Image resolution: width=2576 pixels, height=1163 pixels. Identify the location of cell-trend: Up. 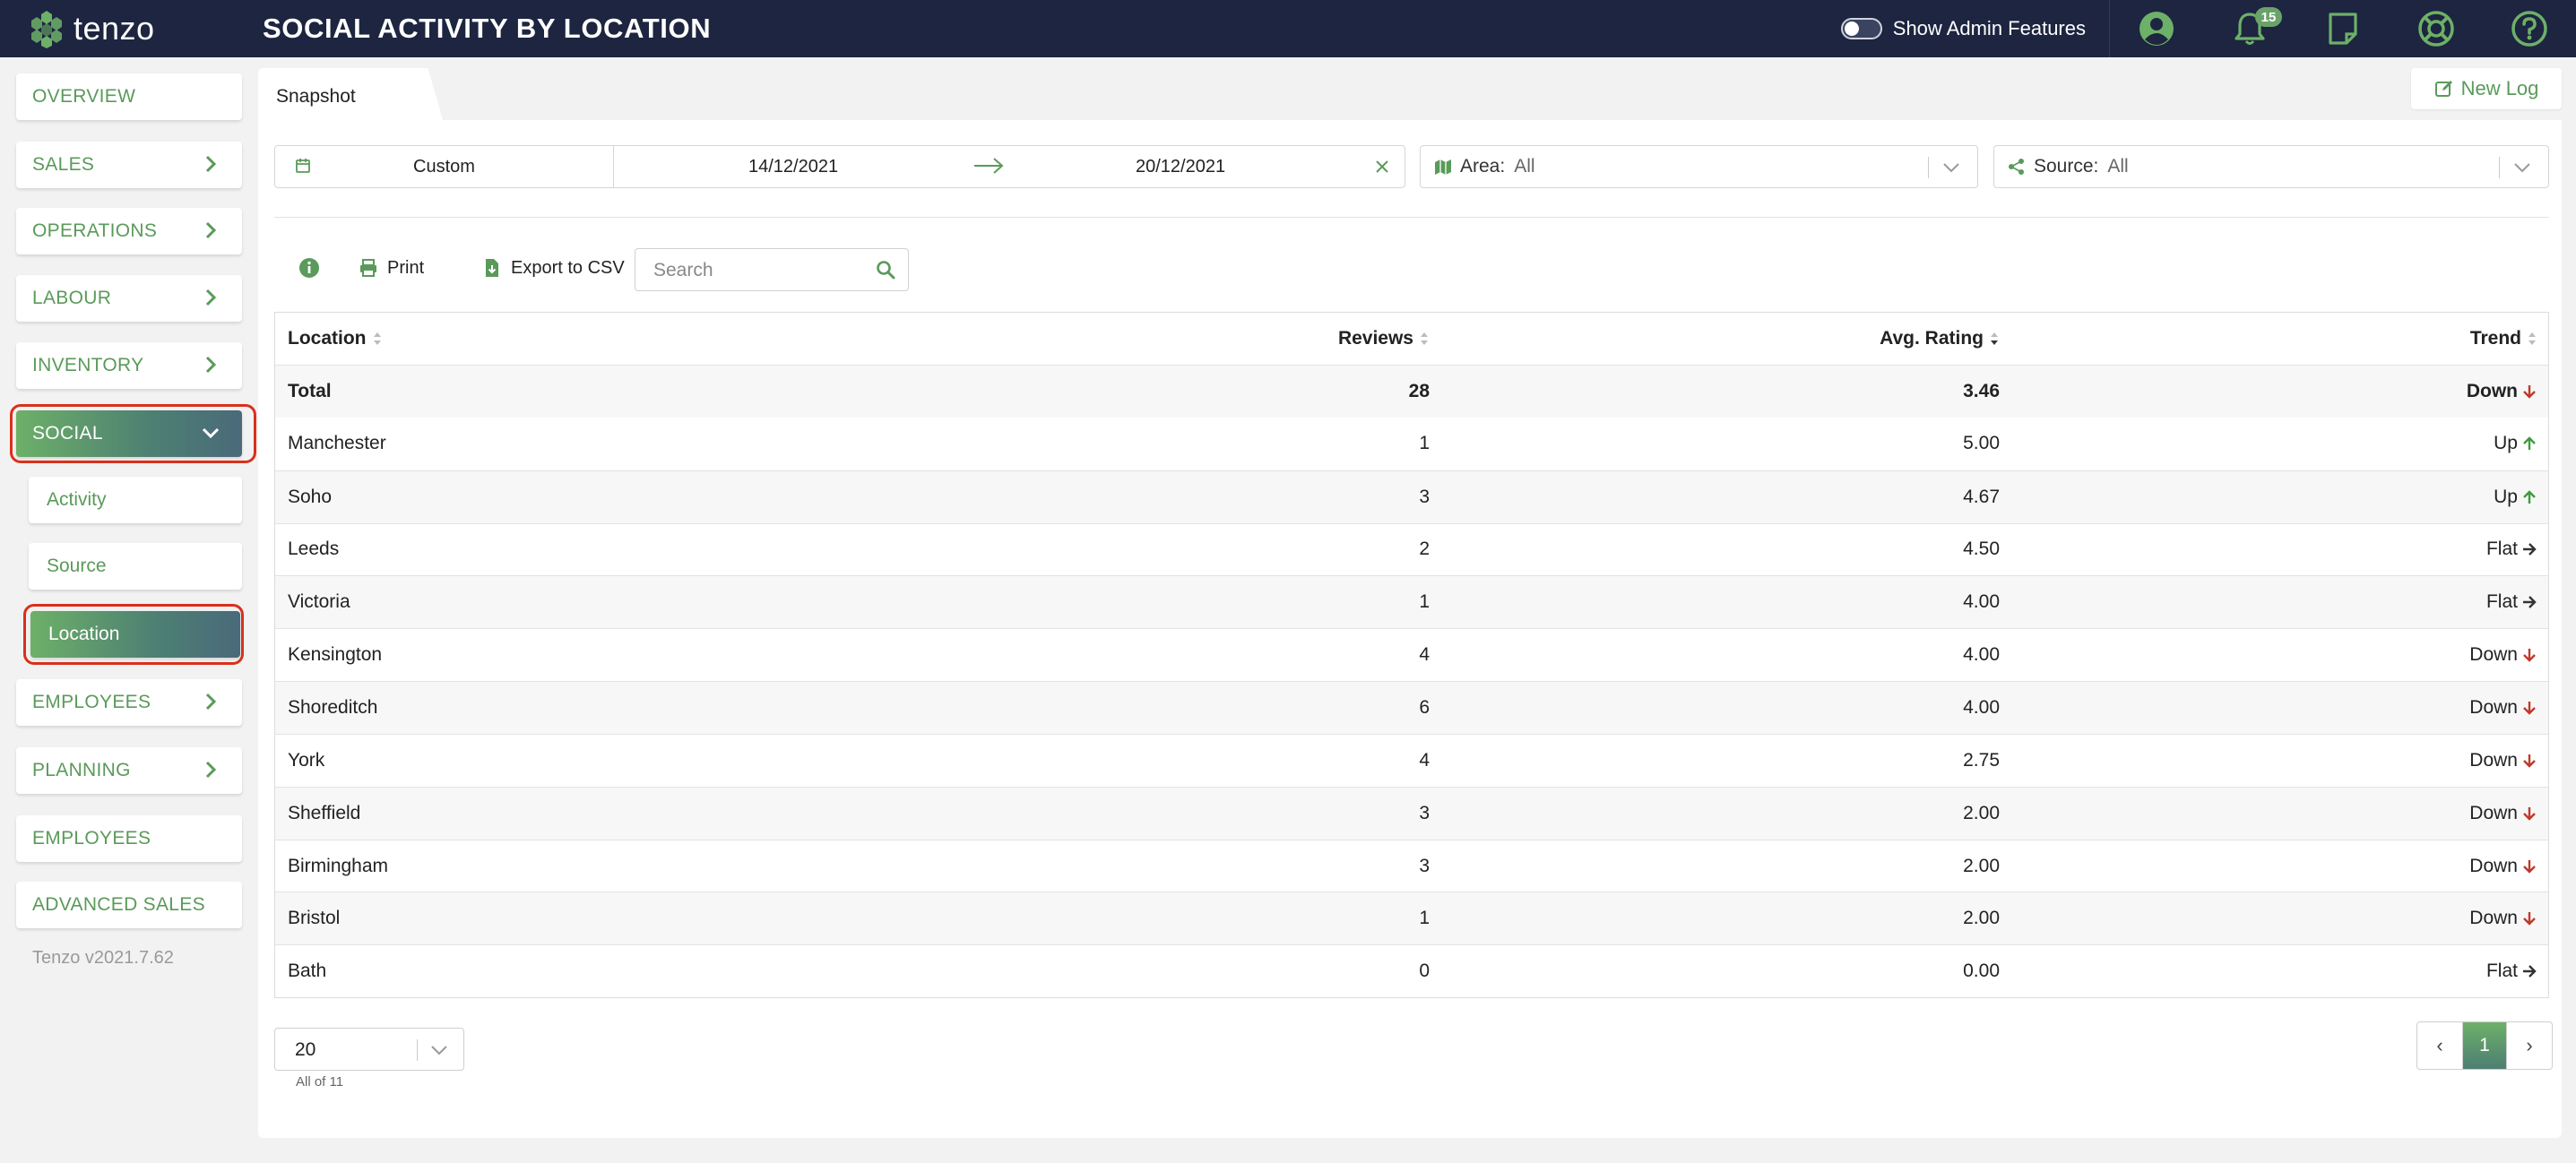
(2515, 497).